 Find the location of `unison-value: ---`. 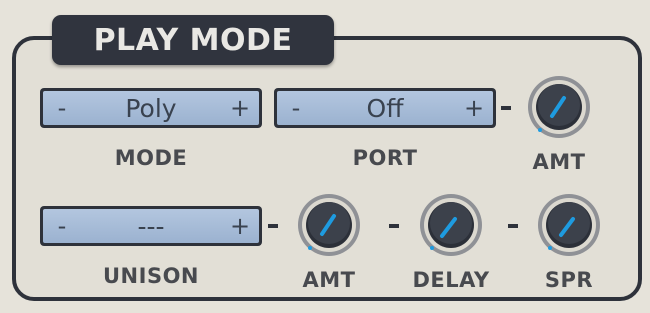

unison-value: --- is located at coordinates (151, 226).